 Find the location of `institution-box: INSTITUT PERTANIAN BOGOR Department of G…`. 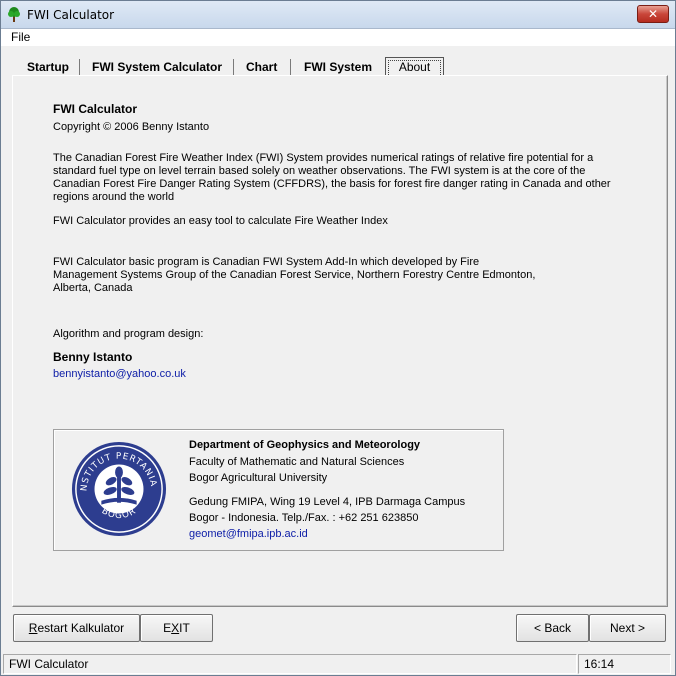

institution-box: INSTITUT PERTANIAN BOGOR Department of G… is located at coordinates (278, 490).